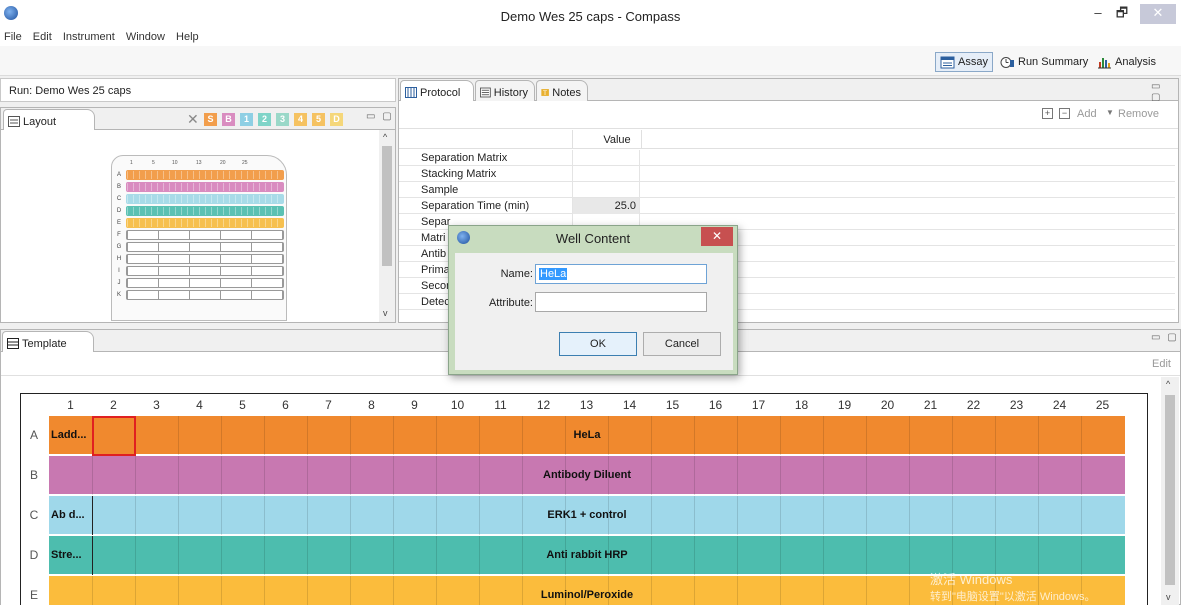 The width and height of the screenshot is (1181, 605). Describe the element at coordinates (228, 119) in the screenshot. I see `filter-chip-b: B` at that location.